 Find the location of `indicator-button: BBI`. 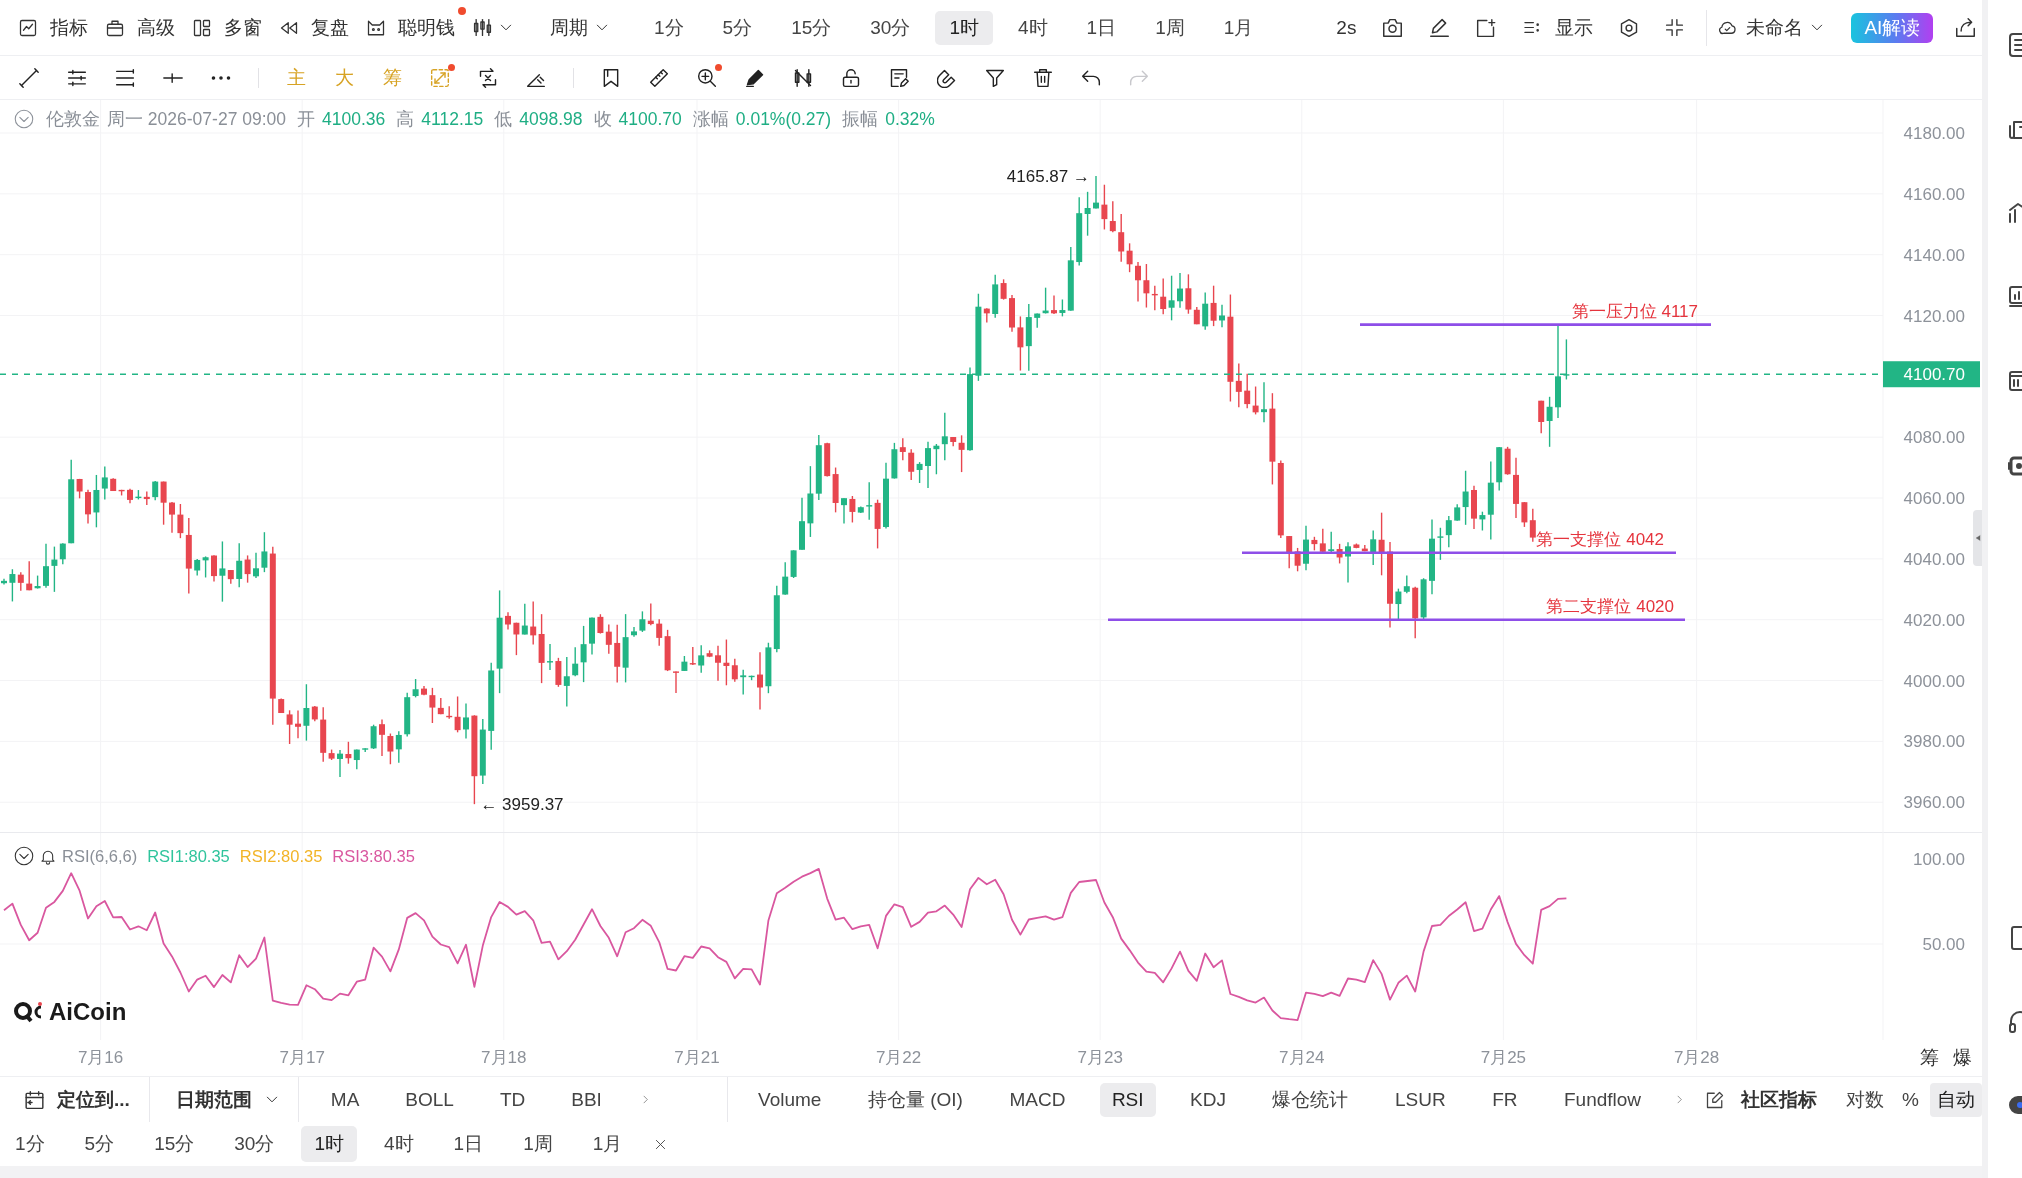

indicator-button: BBI is located at coordinates (586, 1099).